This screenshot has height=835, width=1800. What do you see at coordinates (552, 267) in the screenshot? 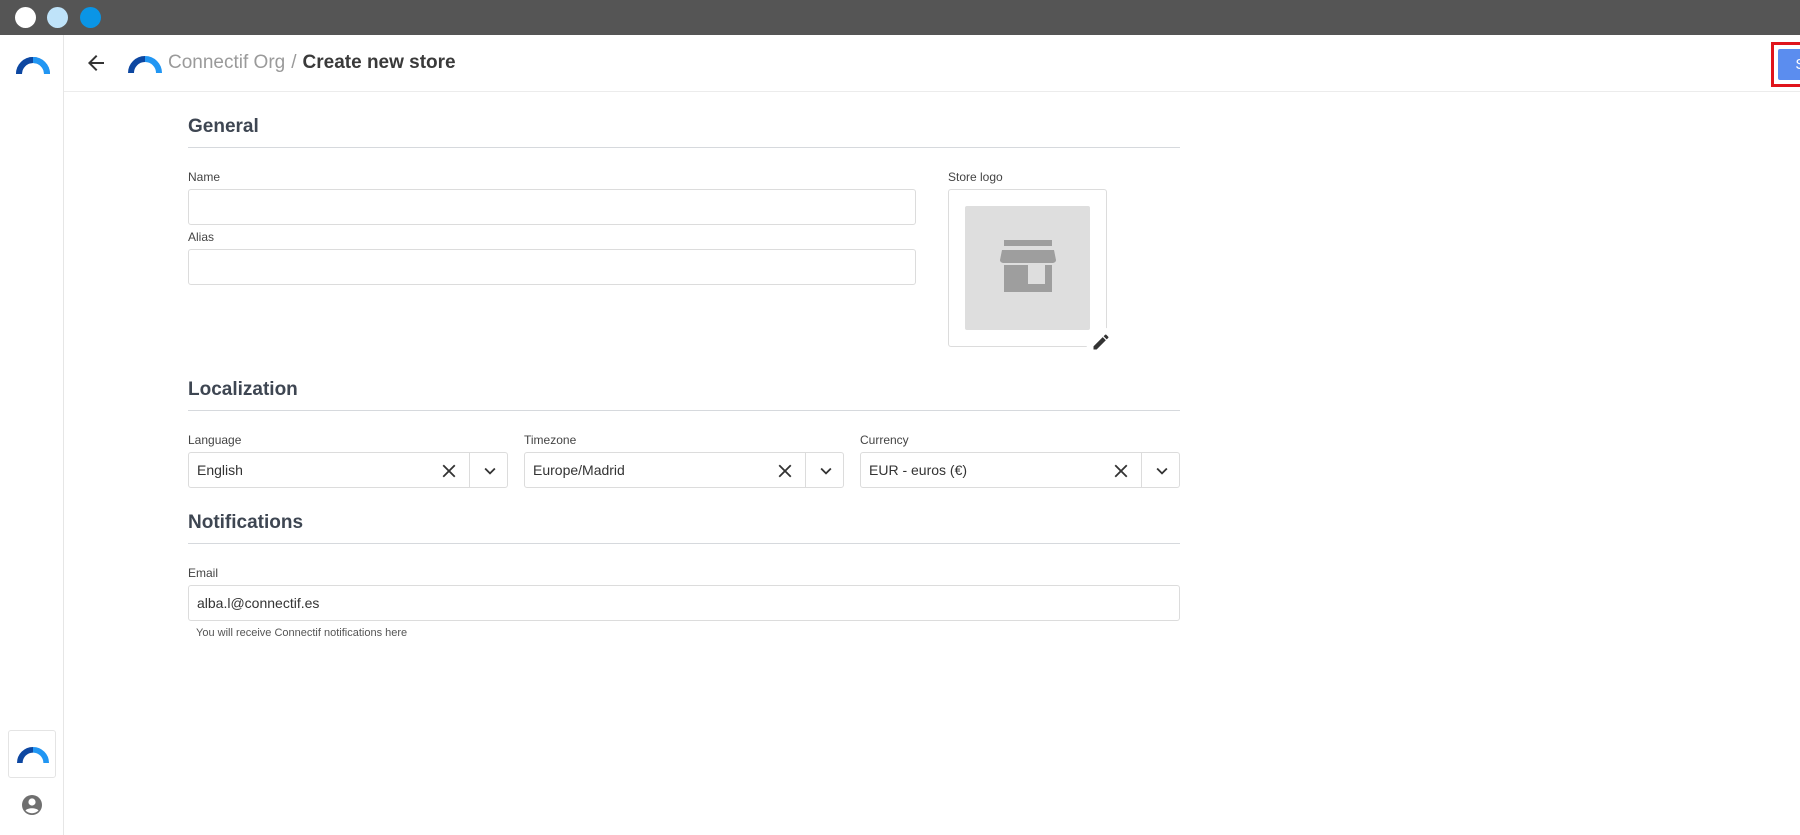
I see `alias-input` at bounding box center [552, 267].